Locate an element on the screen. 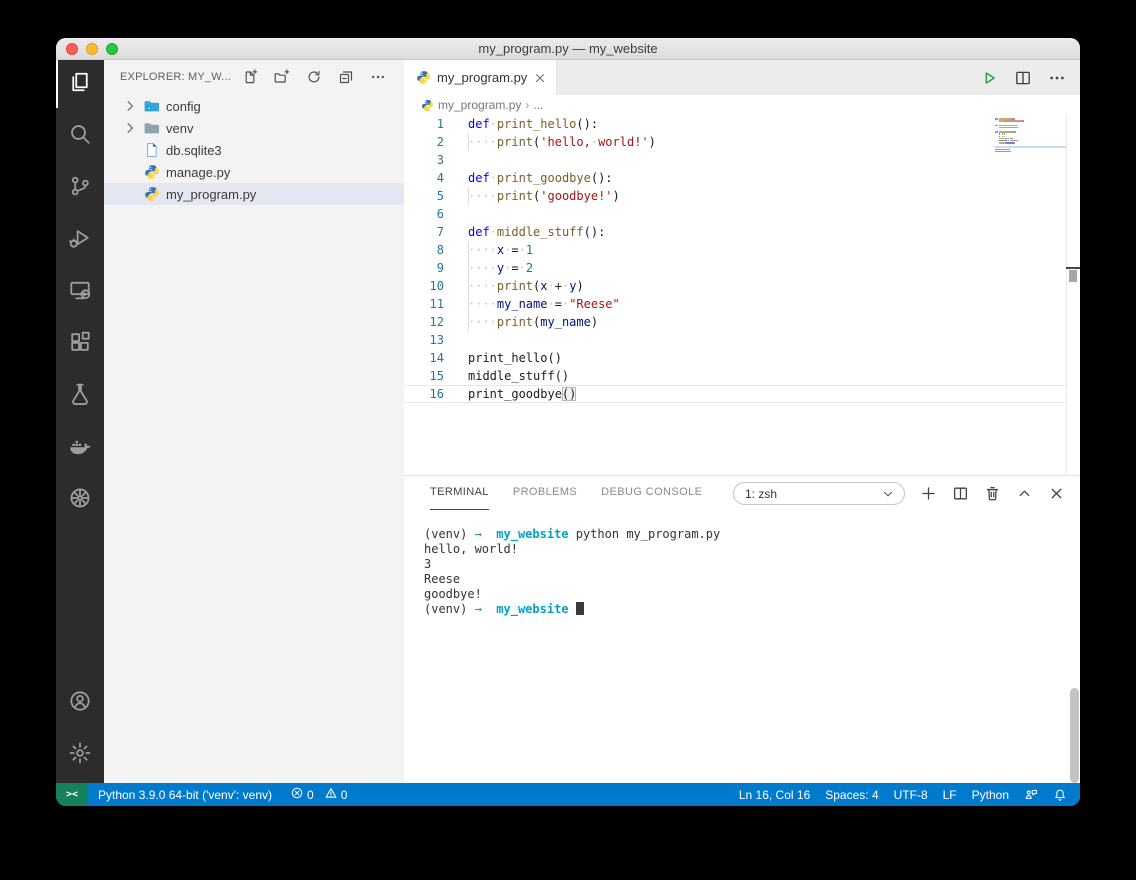 The image size is (1136, 880). folder-icon is located at coordinates (152, 128).